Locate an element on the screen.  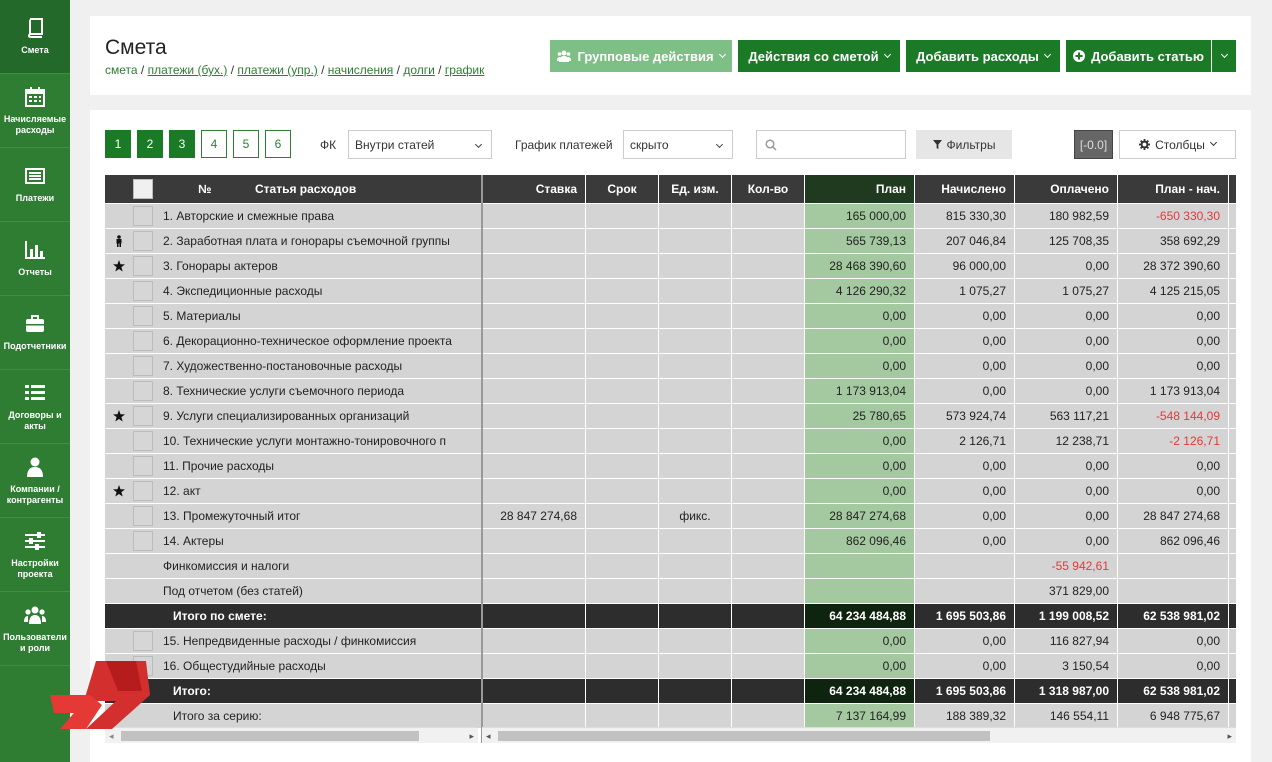
article-name: 4. Экспедиционные расходы is located at coordinates (318, 291).